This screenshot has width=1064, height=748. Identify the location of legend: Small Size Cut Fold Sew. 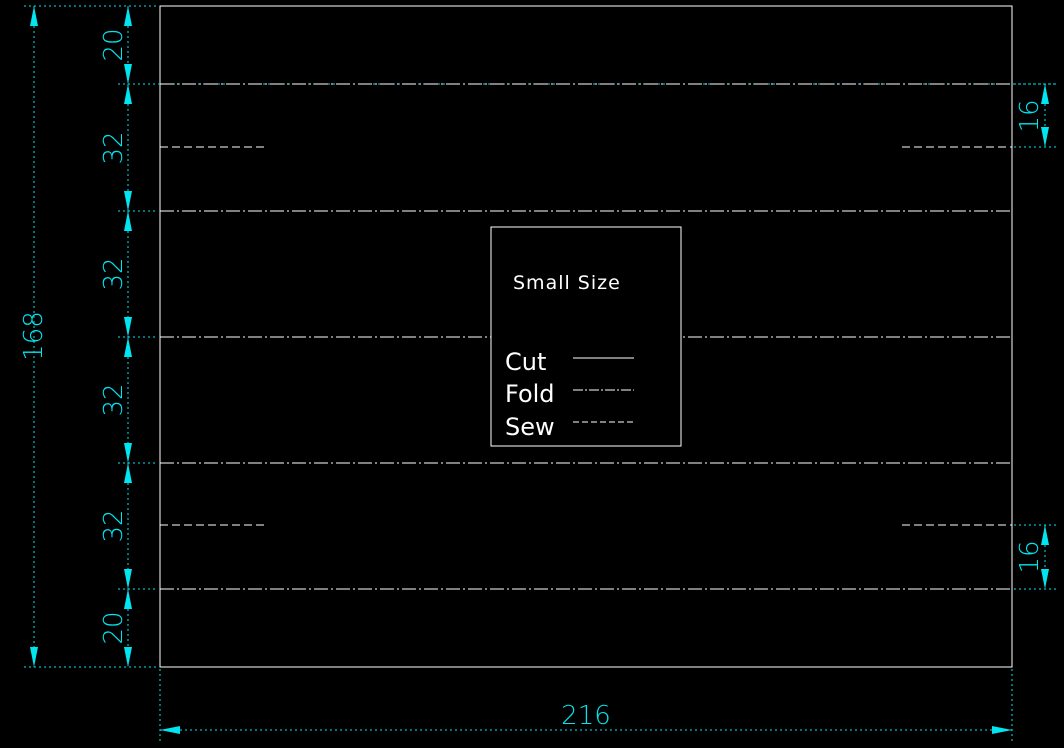
(586, 336).